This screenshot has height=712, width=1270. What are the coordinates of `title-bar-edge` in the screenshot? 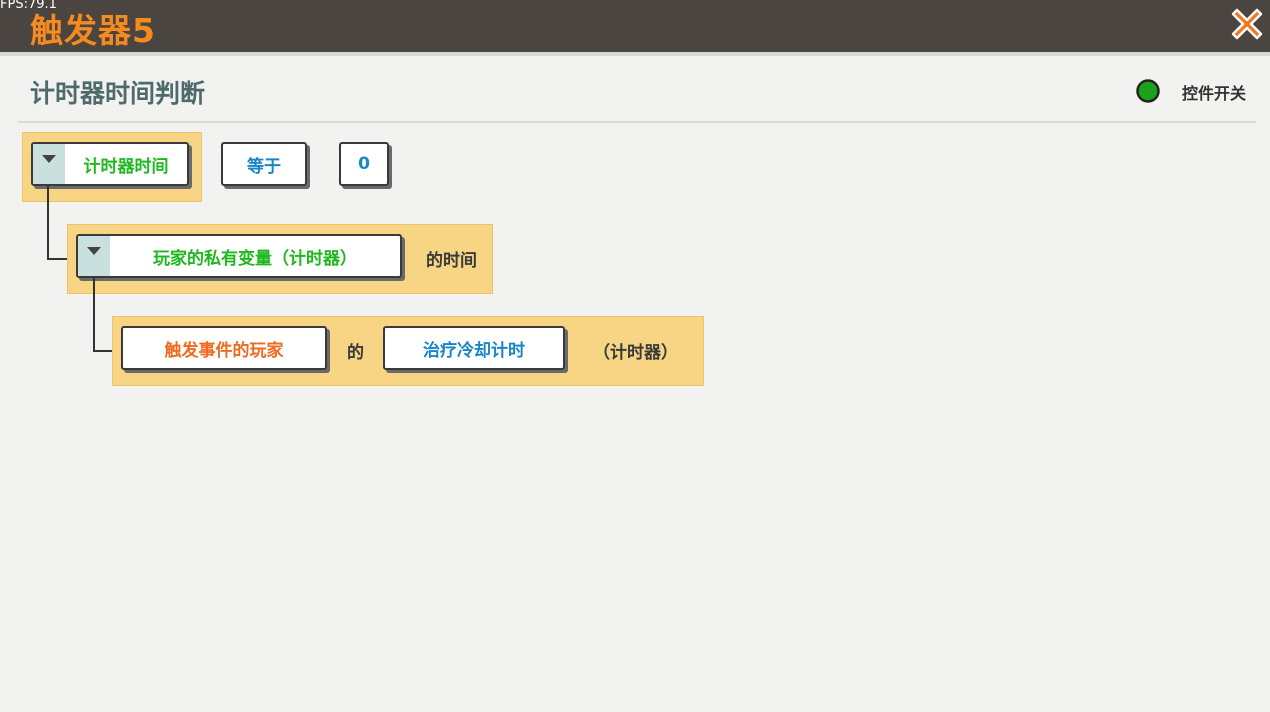 It's located at (635, 54).